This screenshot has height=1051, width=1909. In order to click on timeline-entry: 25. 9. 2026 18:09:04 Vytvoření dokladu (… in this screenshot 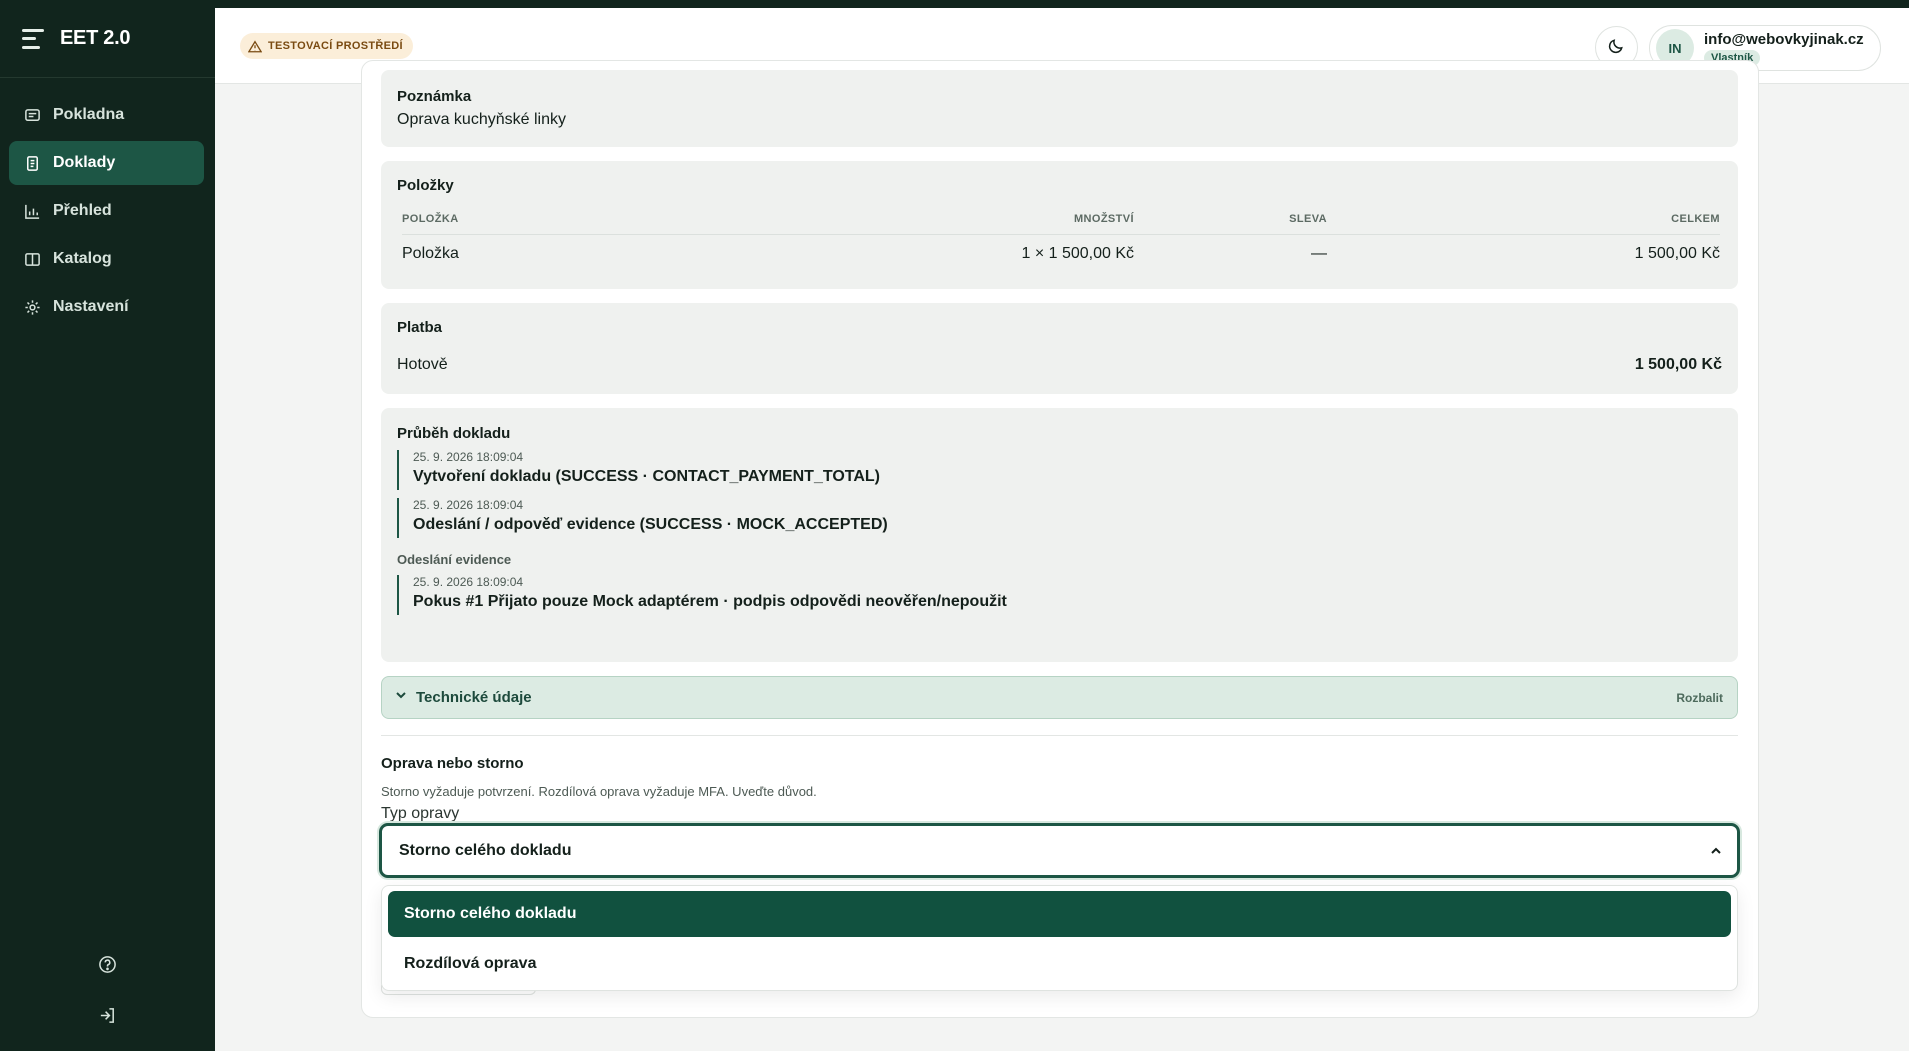, I will do `click(1059, 470)`.